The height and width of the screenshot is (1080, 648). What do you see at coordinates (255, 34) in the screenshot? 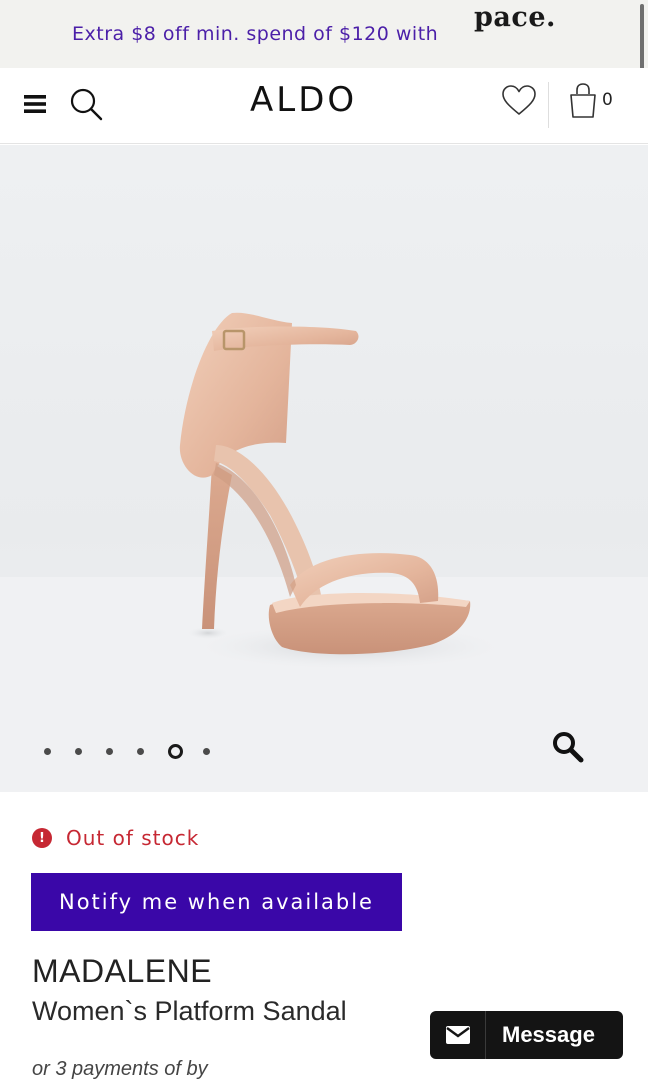
I see `promo-text: Extra $8 off min. spend of $120 with` at bounding box center [255, 34].